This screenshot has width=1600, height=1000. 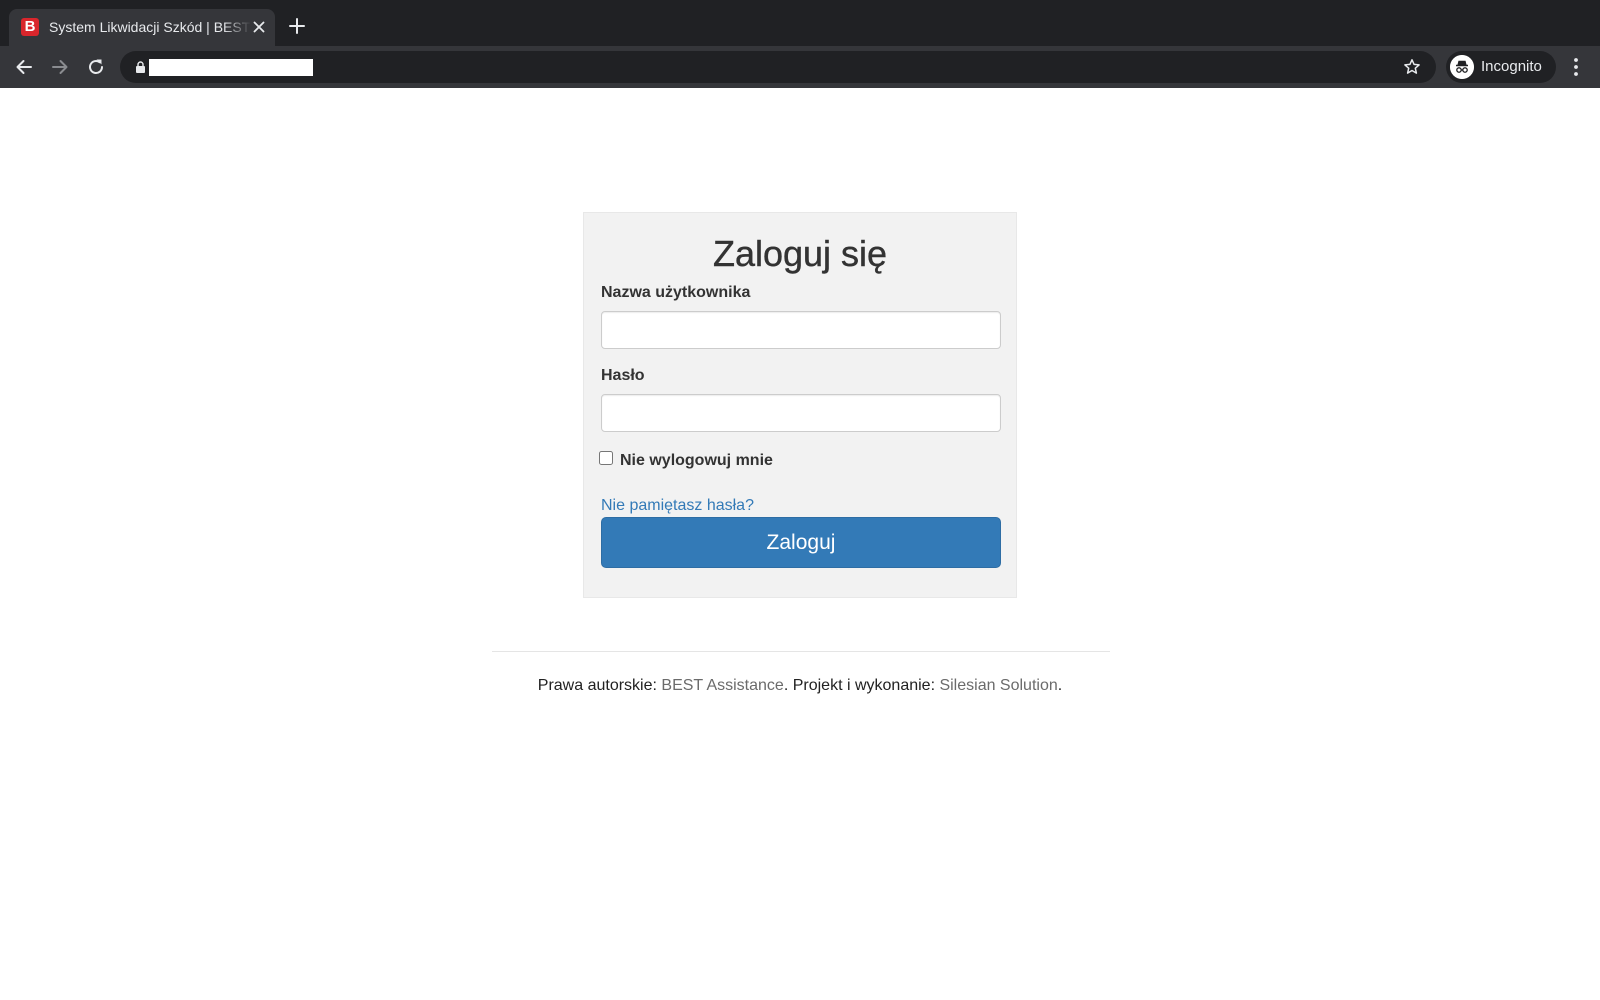 I want to click on back-icon, so click(x=24, y=67).